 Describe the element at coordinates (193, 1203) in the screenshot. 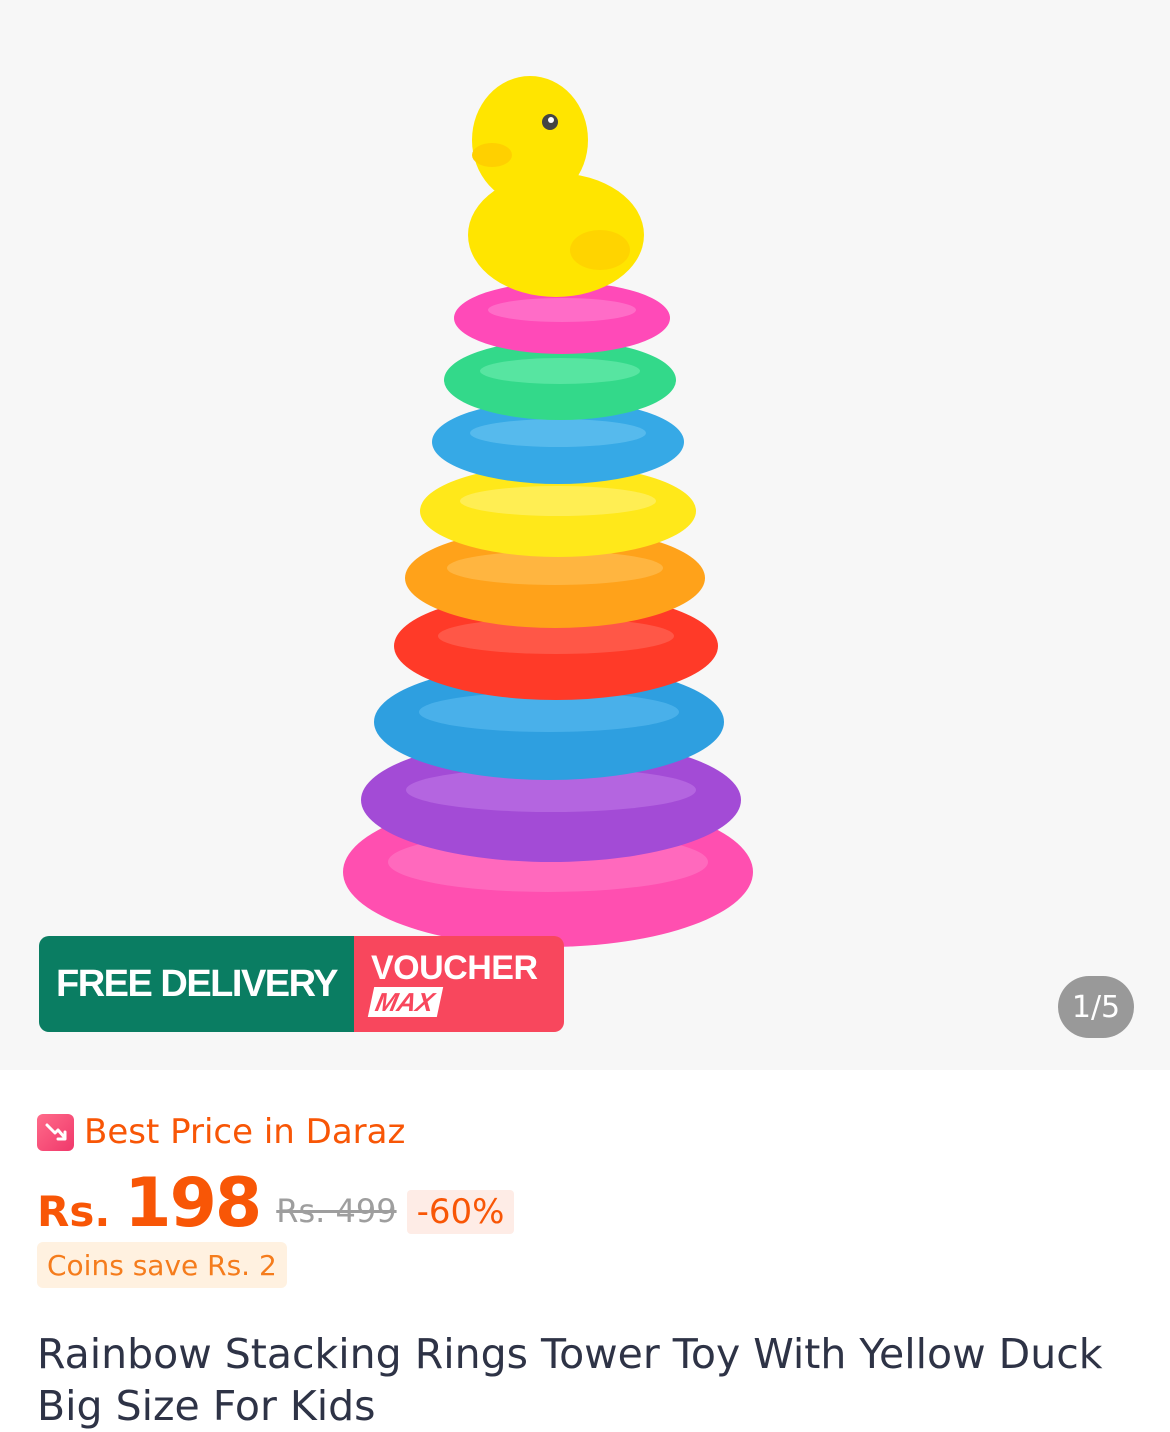

I see `current-price: 198` at that location.